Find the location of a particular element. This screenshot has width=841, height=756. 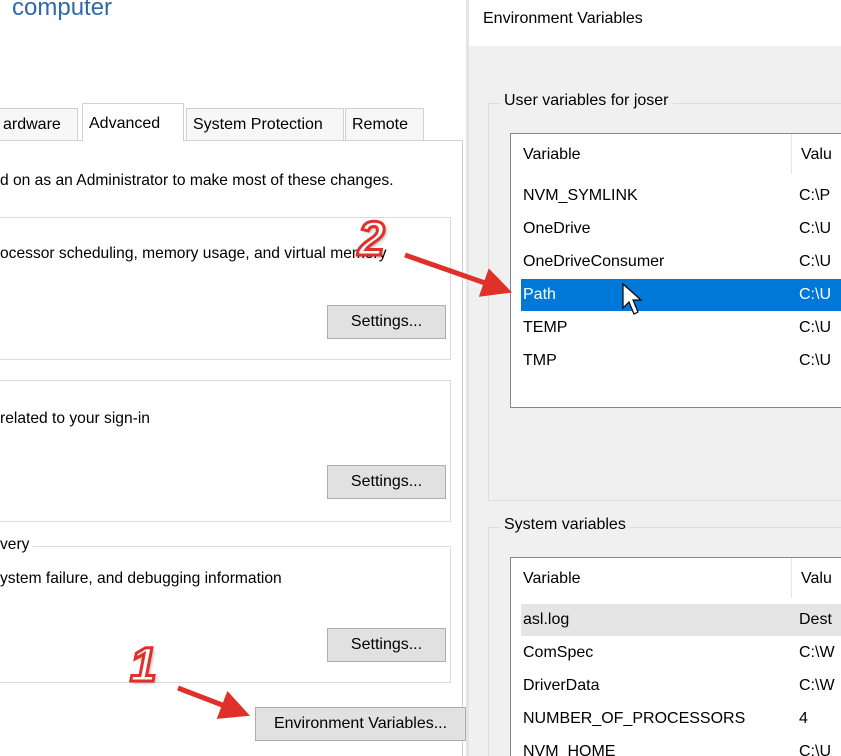

variable-name: DriverData is located at coordinates (561, 685).